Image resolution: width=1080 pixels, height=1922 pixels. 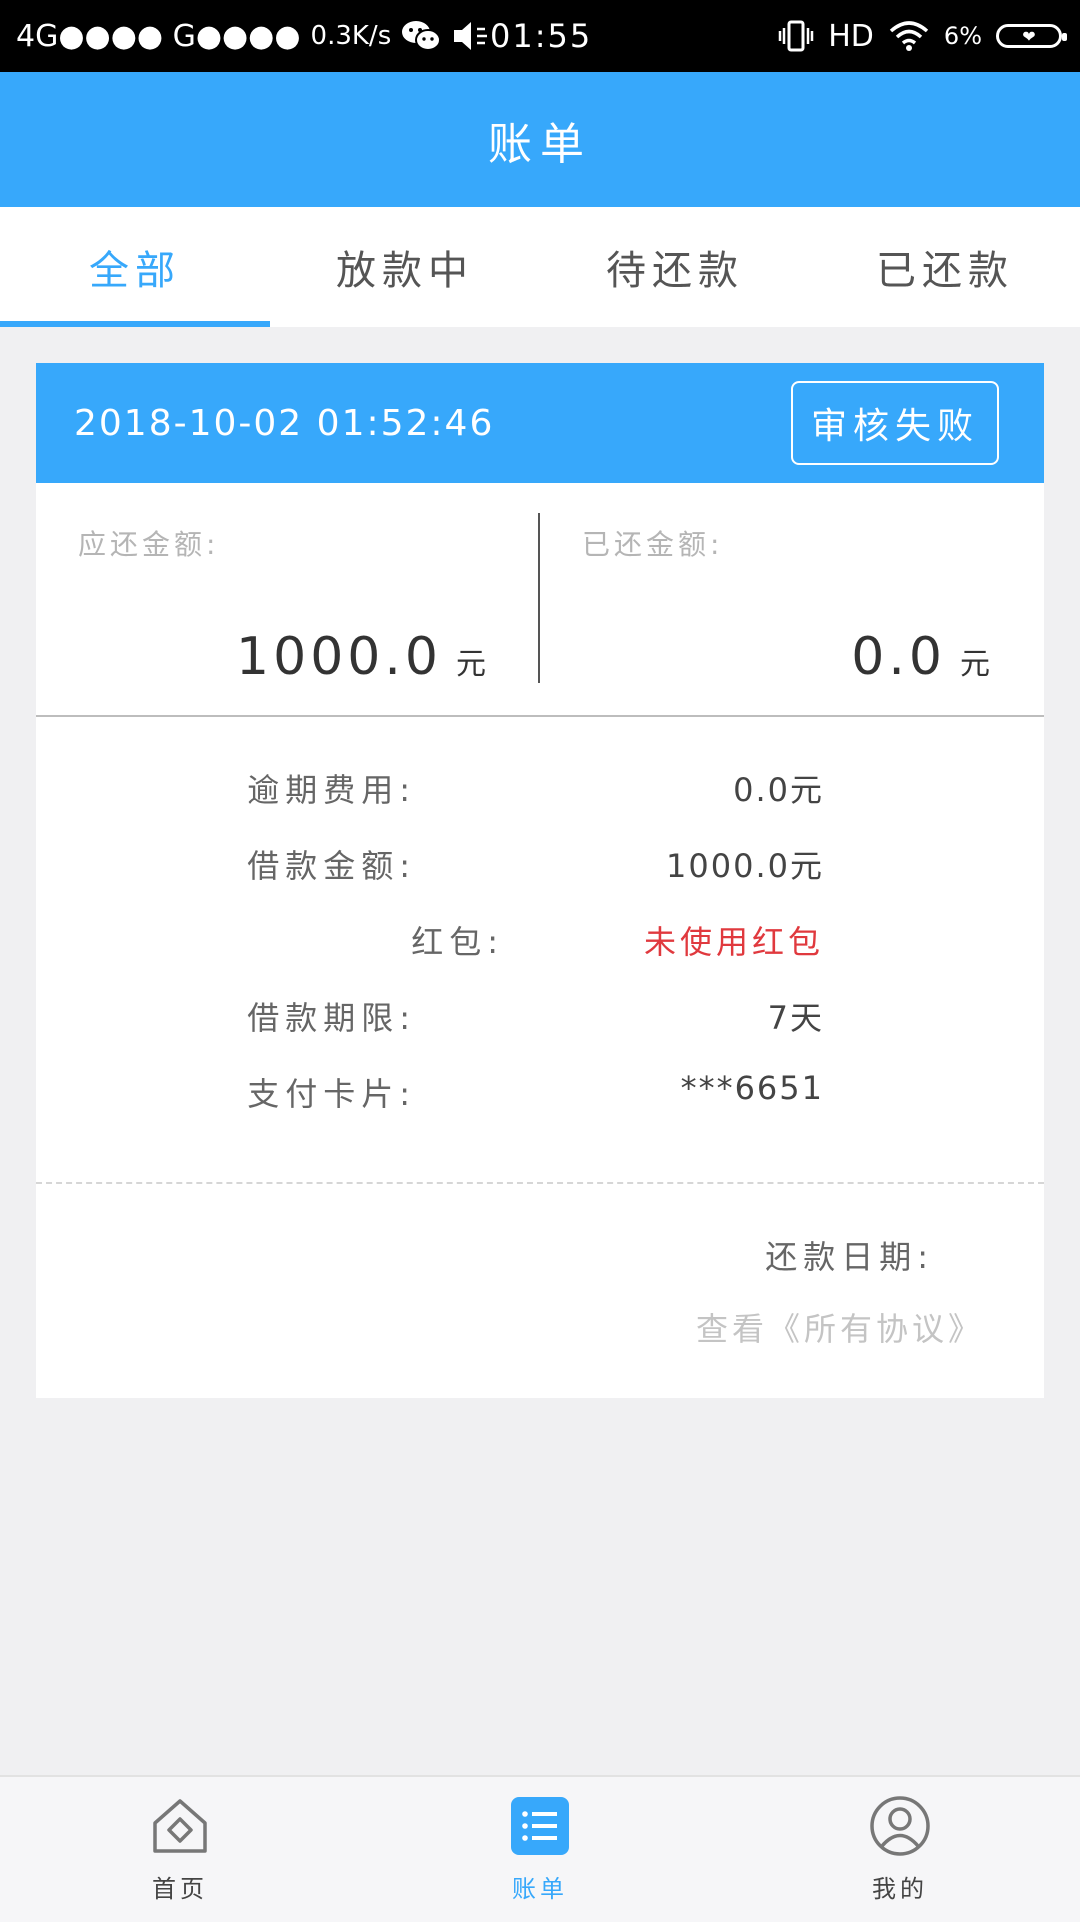 I want to click on detail-value: 未使用红包, so click(x=733, y=942).